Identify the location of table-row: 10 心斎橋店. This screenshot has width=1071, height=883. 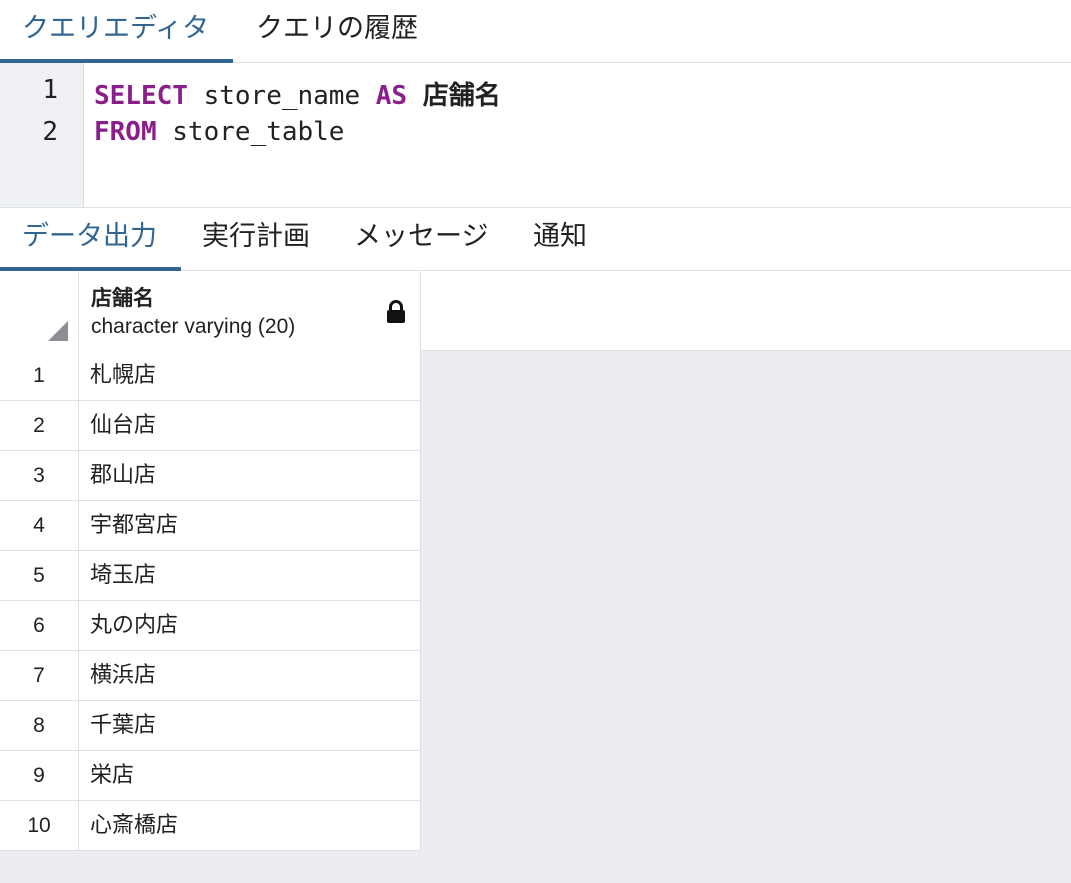
(210, 826).